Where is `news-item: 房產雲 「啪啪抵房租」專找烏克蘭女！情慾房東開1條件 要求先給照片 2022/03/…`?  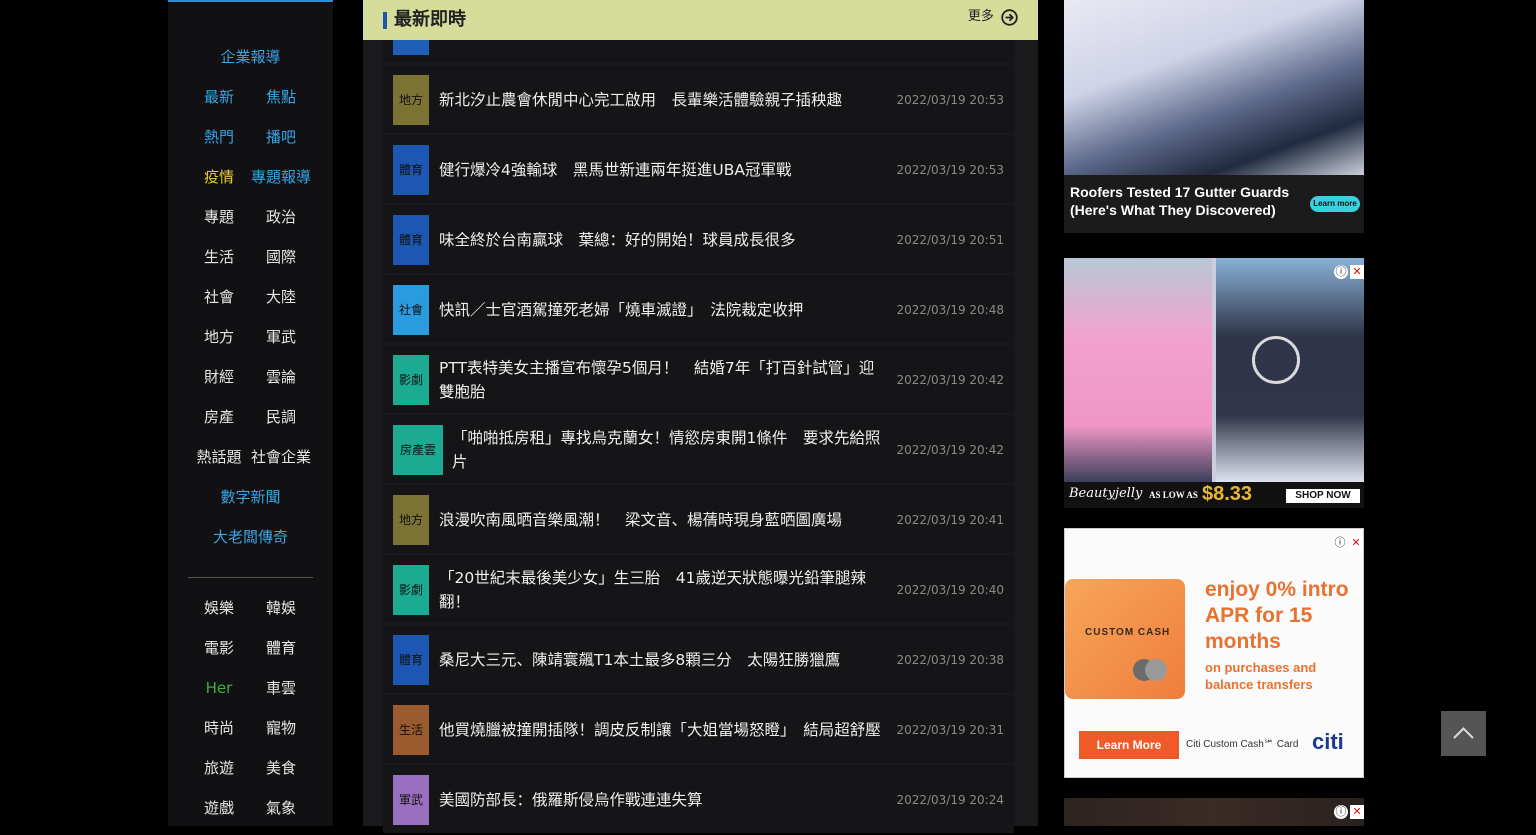 news-item: 房產雲 「啪啪抵房租」專找烏克蘭女！情慾房東開1條件 要求先給照片 2022/03/… is located at coordinates (698, 449).